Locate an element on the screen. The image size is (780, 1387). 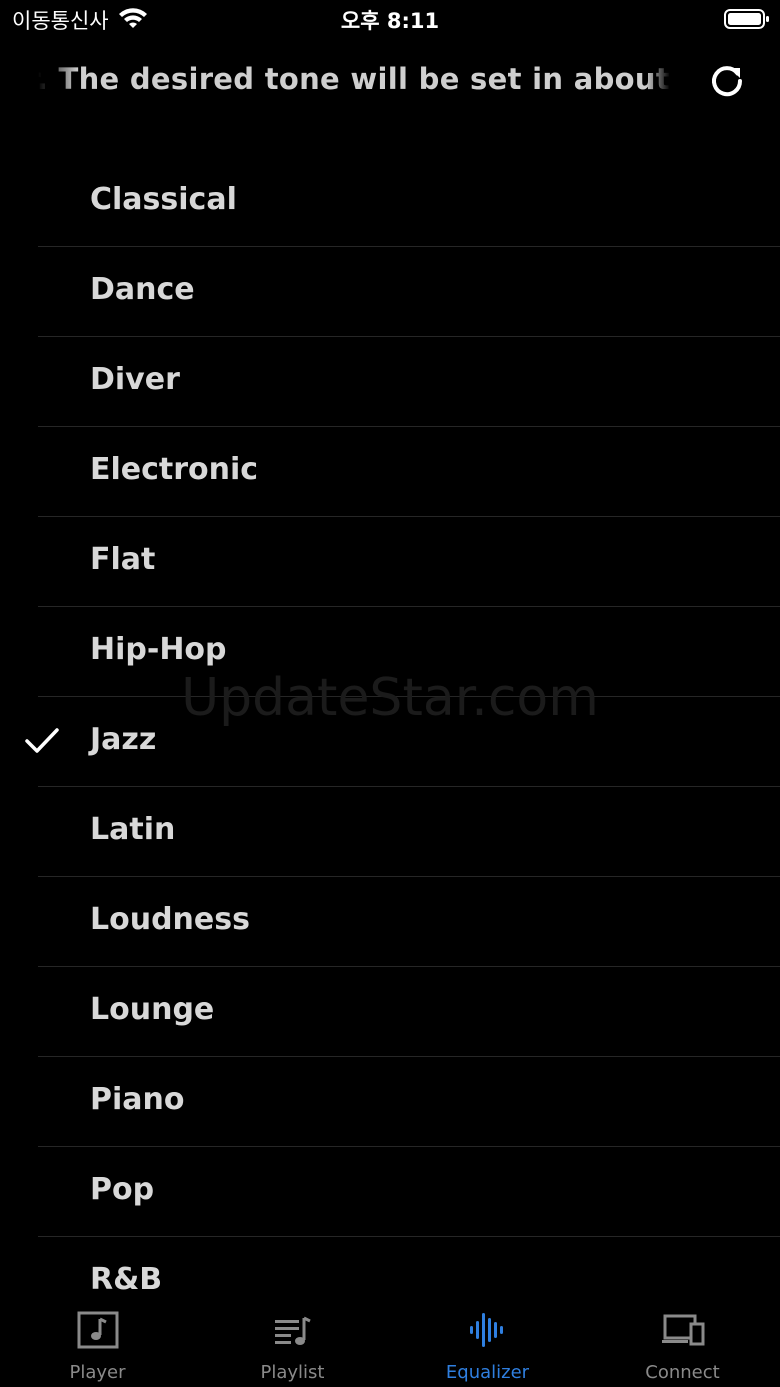
preset-item: Hip-Hop is located at coordinates (390, 652).